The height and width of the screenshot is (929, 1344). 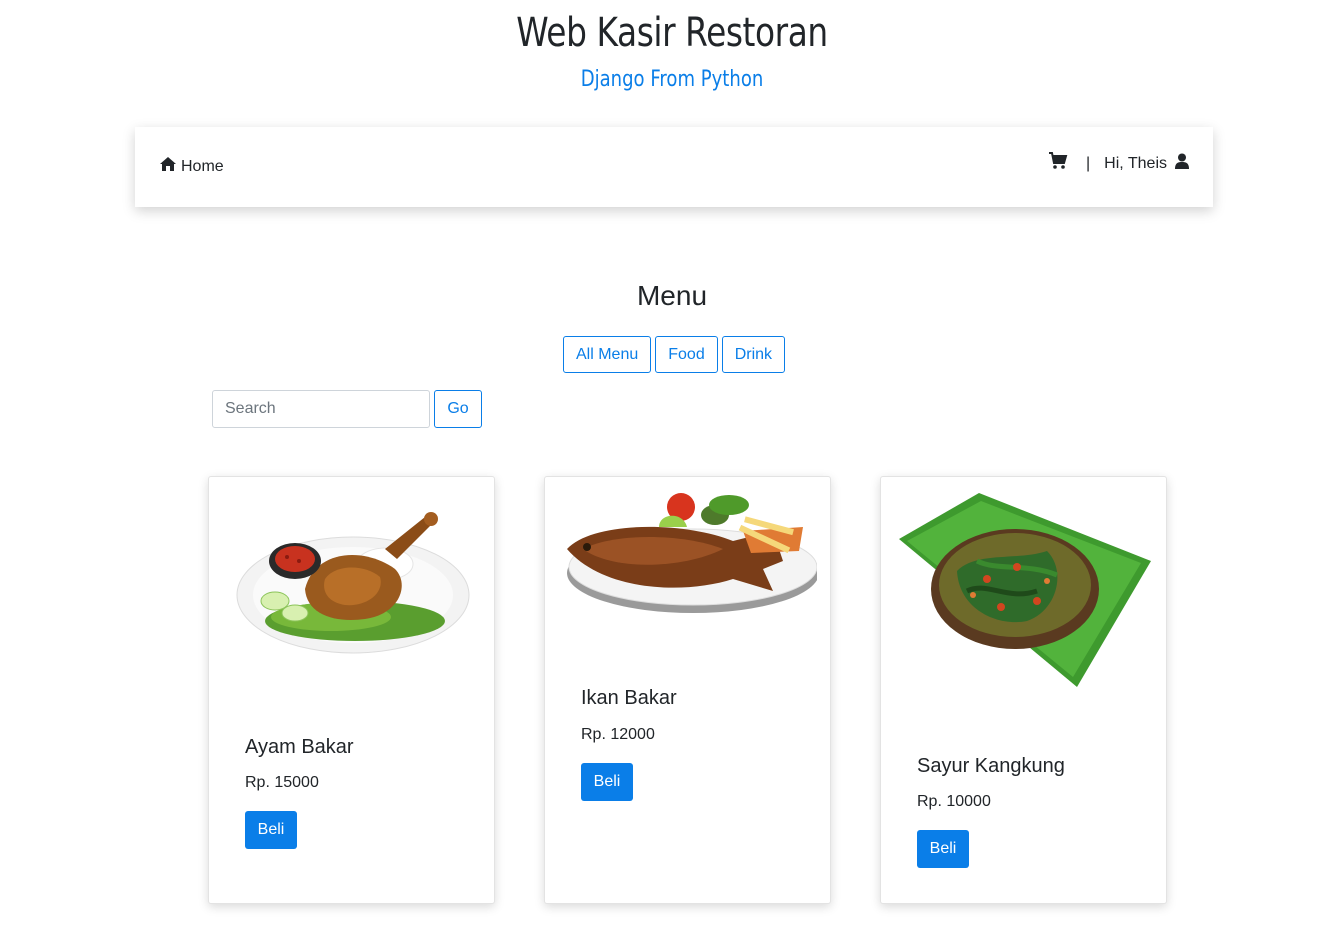 What do you see at coordinates (954, 801) in the screenshot?
I see `item-price: Rp. 10000` at bounding box center [954, 801].